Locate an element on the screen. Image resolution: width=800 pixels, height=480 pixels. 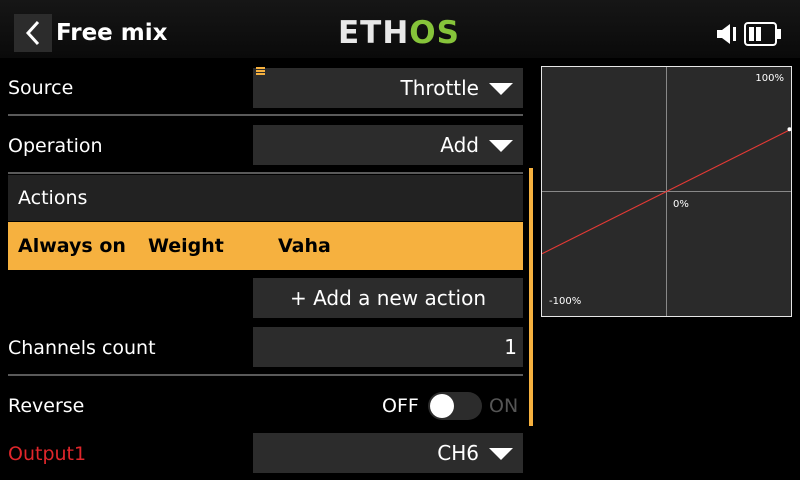
source-label: Source is located at coordinates (41, 88).